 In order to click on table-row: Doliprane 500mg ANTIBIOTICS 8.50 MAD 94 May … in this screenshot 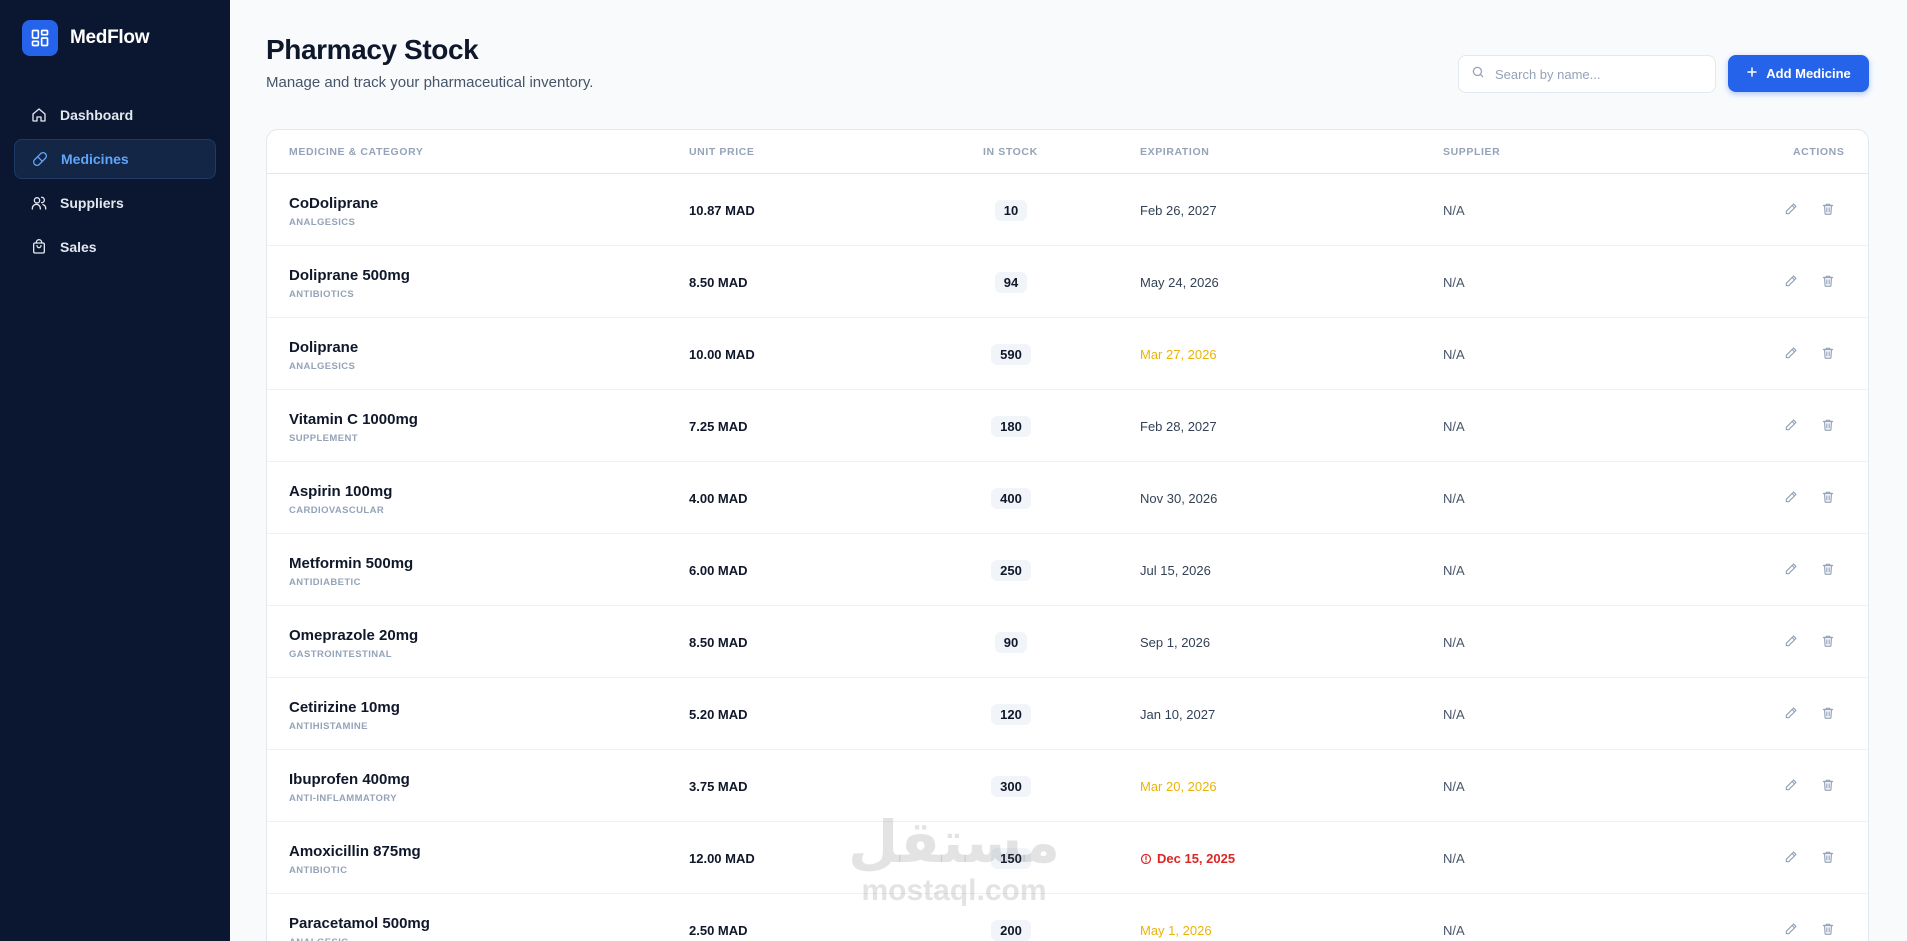, I will do `click(1067, 282)`.